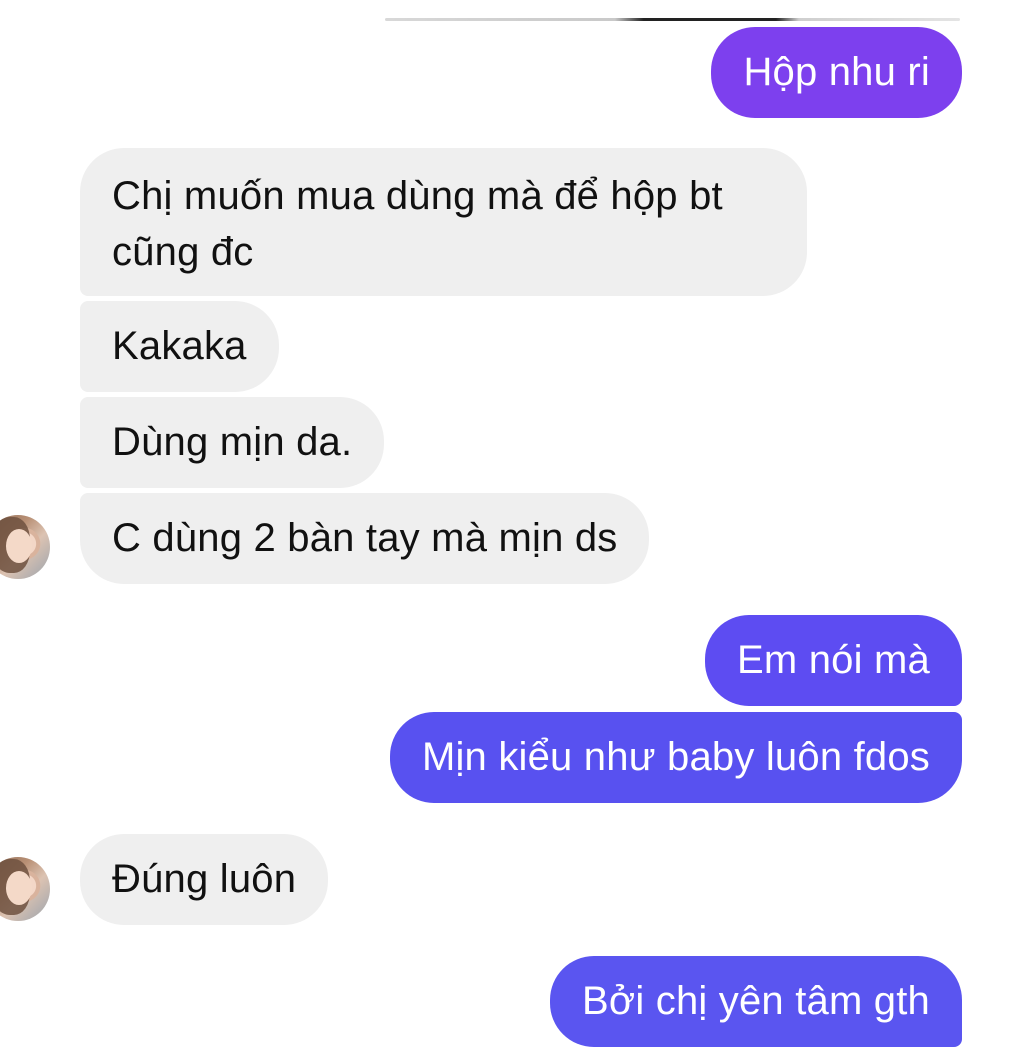 The image size is (1024, 1047). What do you see at coordinates (675, 757) in the screenshot?
I see `message-bubble-outgoing: Mịn kiểu như baby luôn fdos` at bounding box center [675, 757].